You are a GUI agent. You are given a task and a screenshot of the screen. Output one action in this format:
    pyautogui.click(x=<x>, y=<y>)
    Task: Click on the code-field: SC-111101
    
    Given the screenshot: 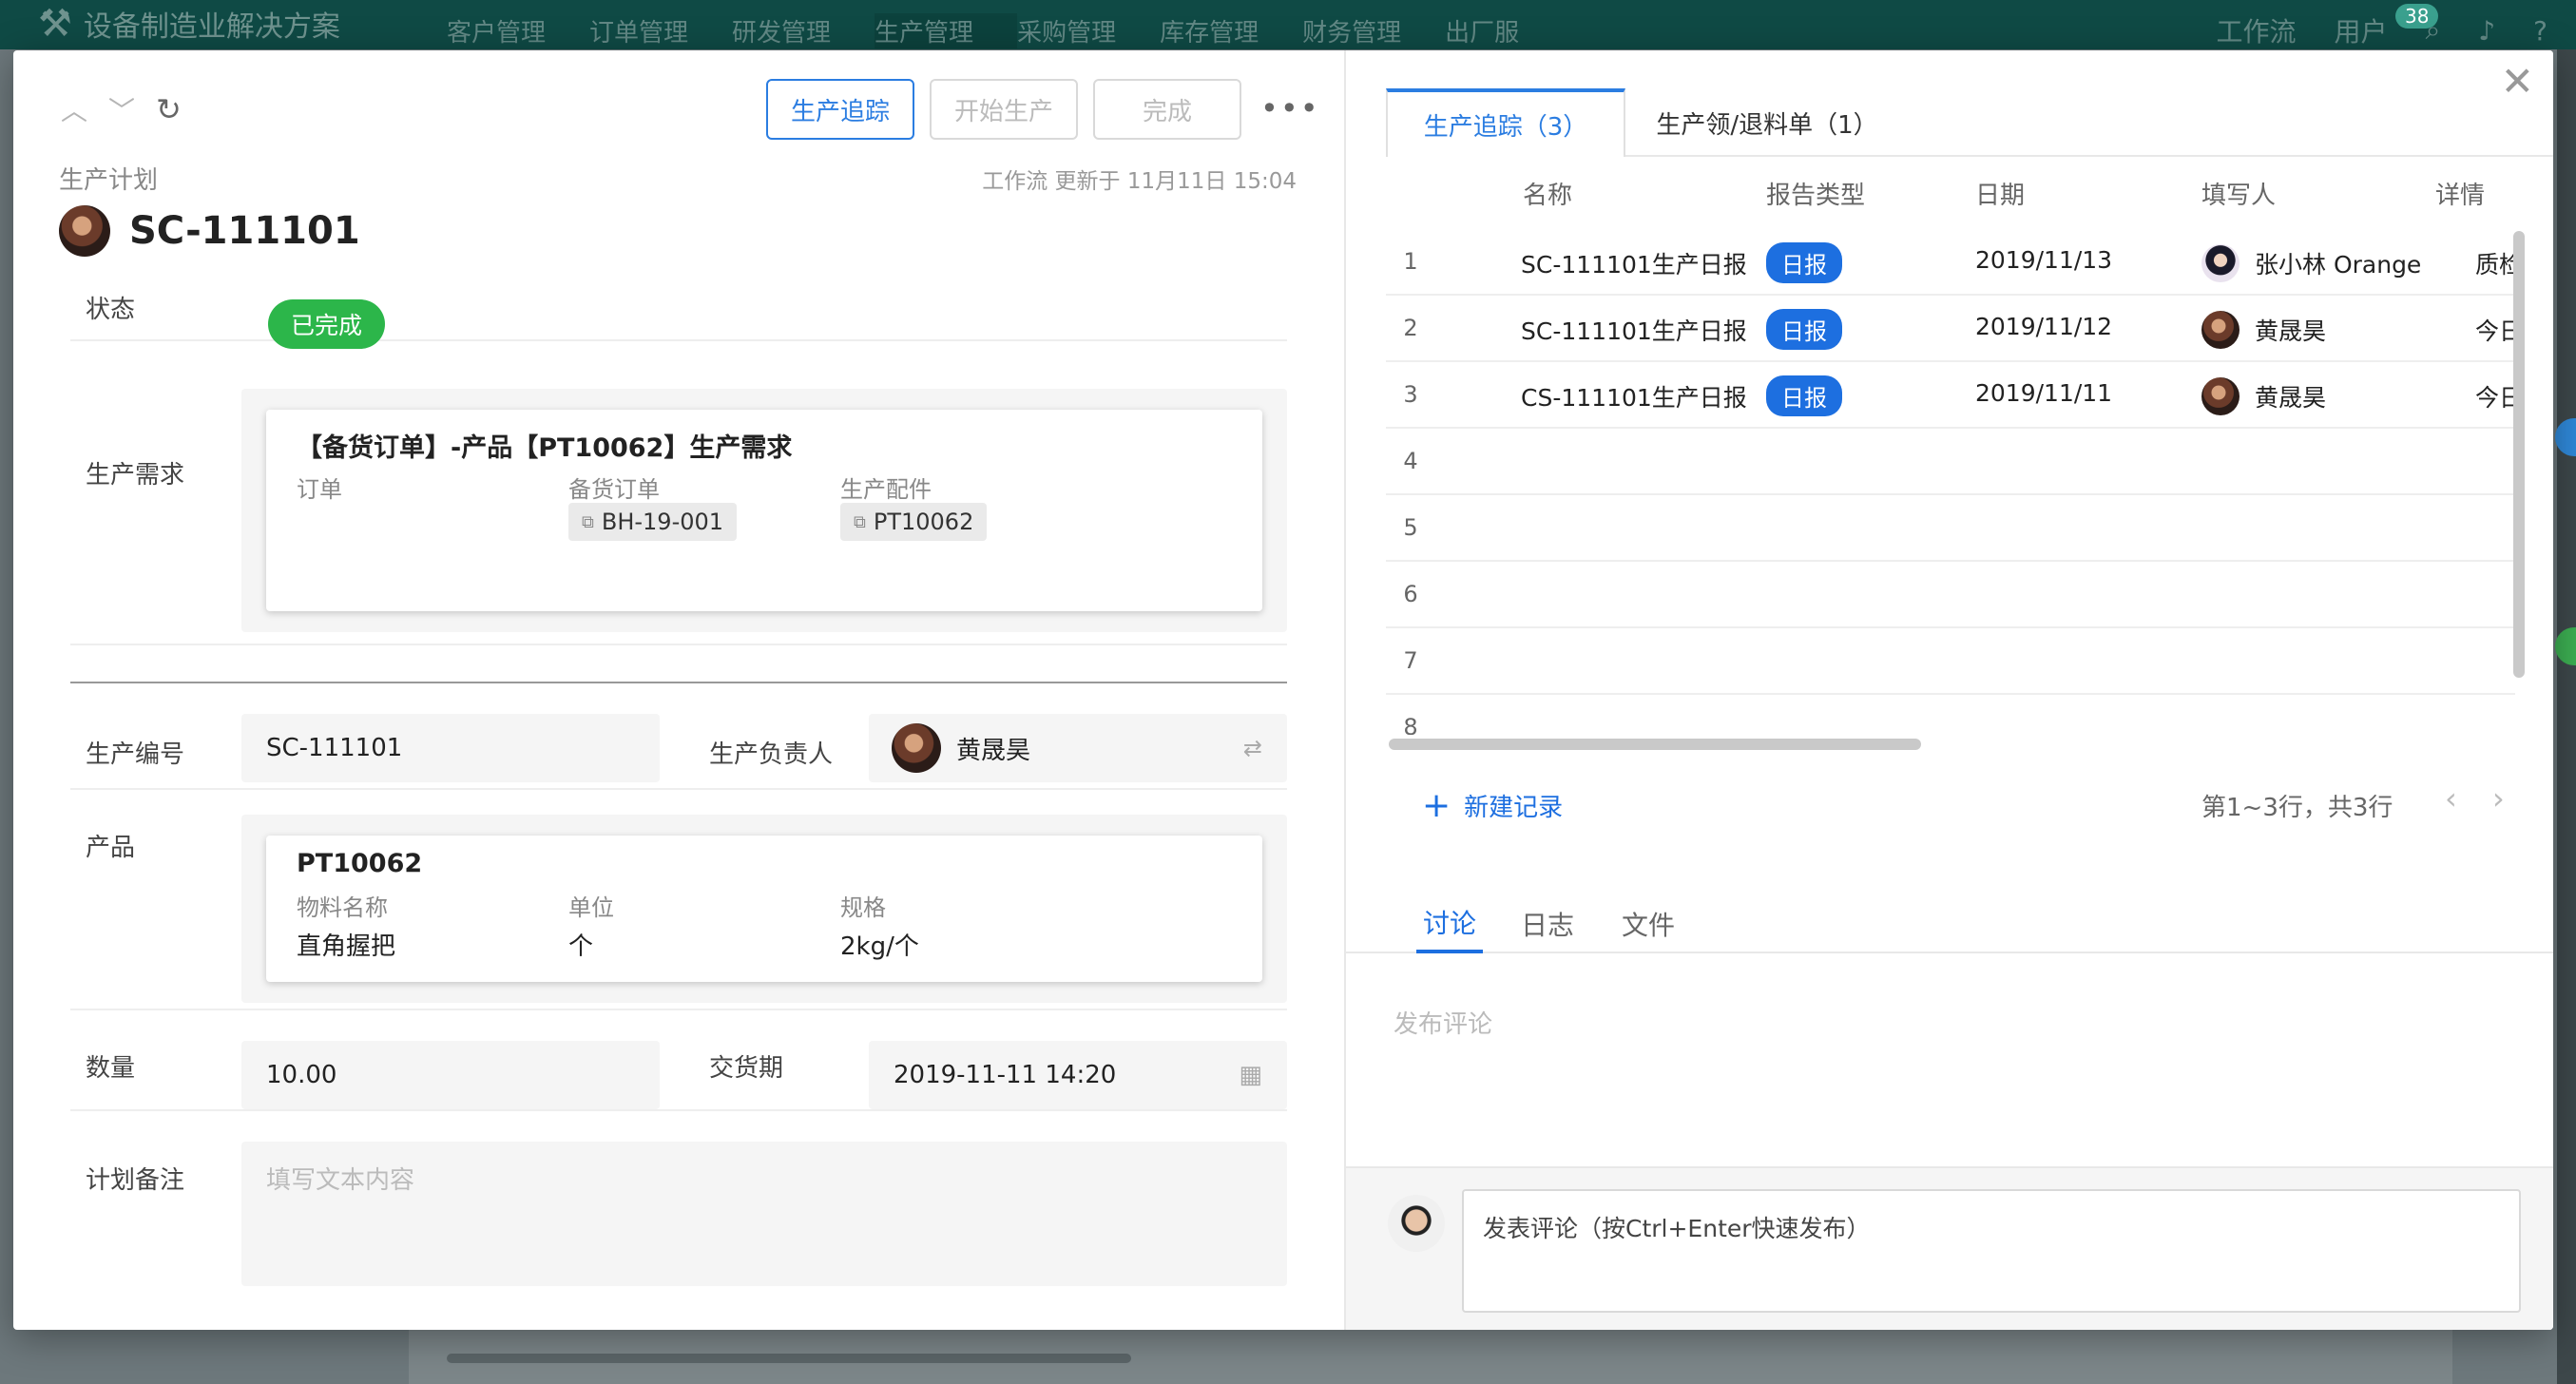 What is the action you would take?
    pyautogui.click(x=450, y=748)
    